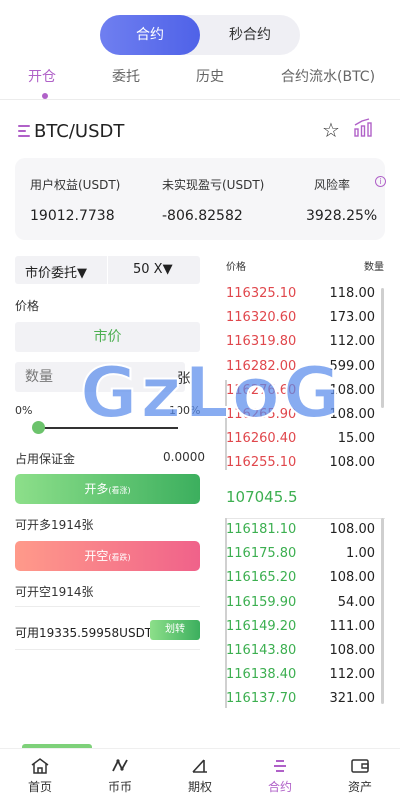 This screenshot has width=400, height=800. Describe the element at coordinates (301, 676) in the screenshot. I see `orderbook-row: 116138.40 112.00` at that location.